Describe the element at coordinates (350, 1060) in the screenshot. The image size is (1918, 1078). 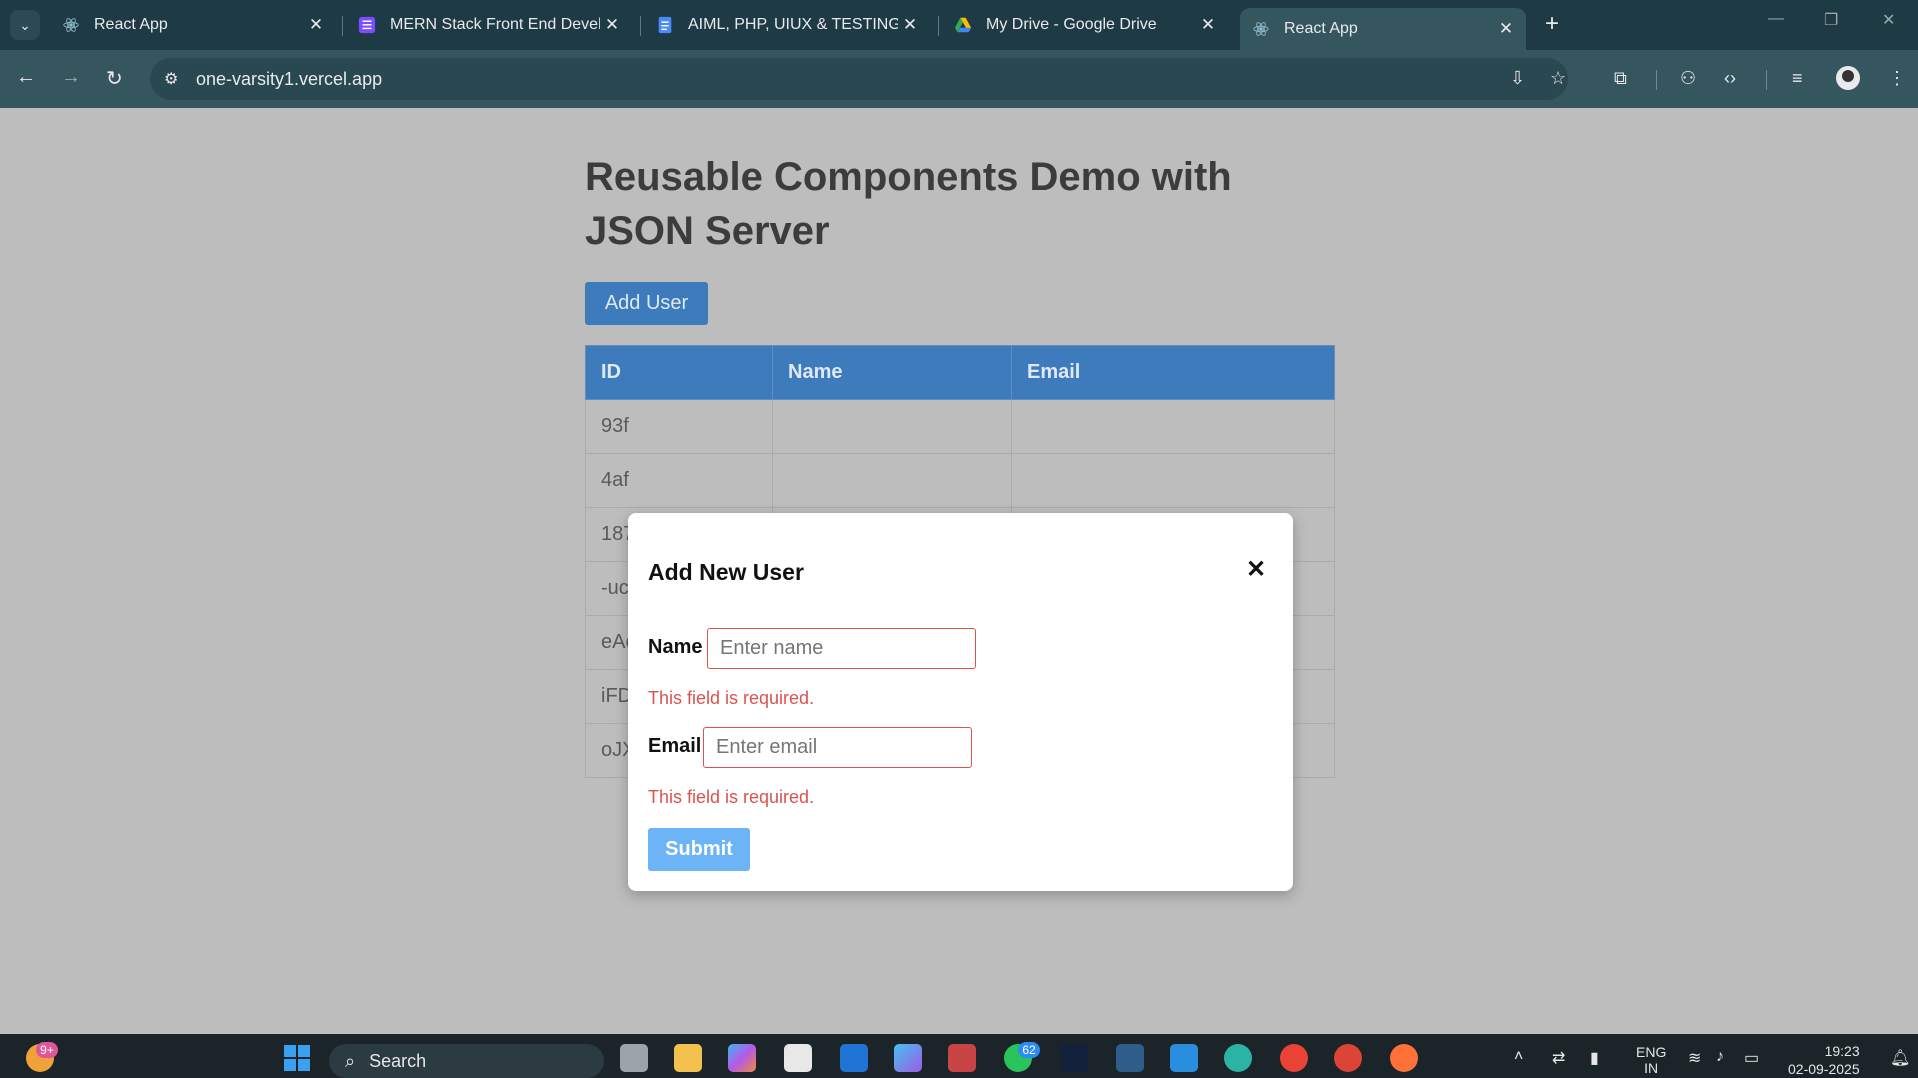
I see `search-icon: ⌕` at that location.